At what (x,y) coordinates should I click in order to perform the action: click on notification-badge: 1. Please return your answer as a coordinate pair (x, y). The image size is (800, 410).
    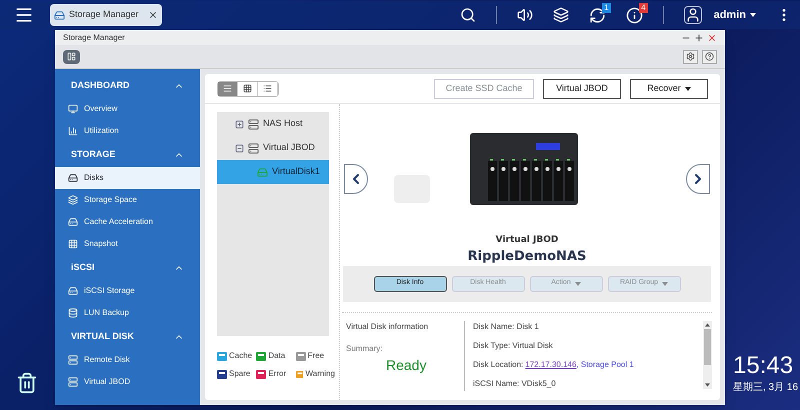
    Looking at the image, I should click on (606, 7).